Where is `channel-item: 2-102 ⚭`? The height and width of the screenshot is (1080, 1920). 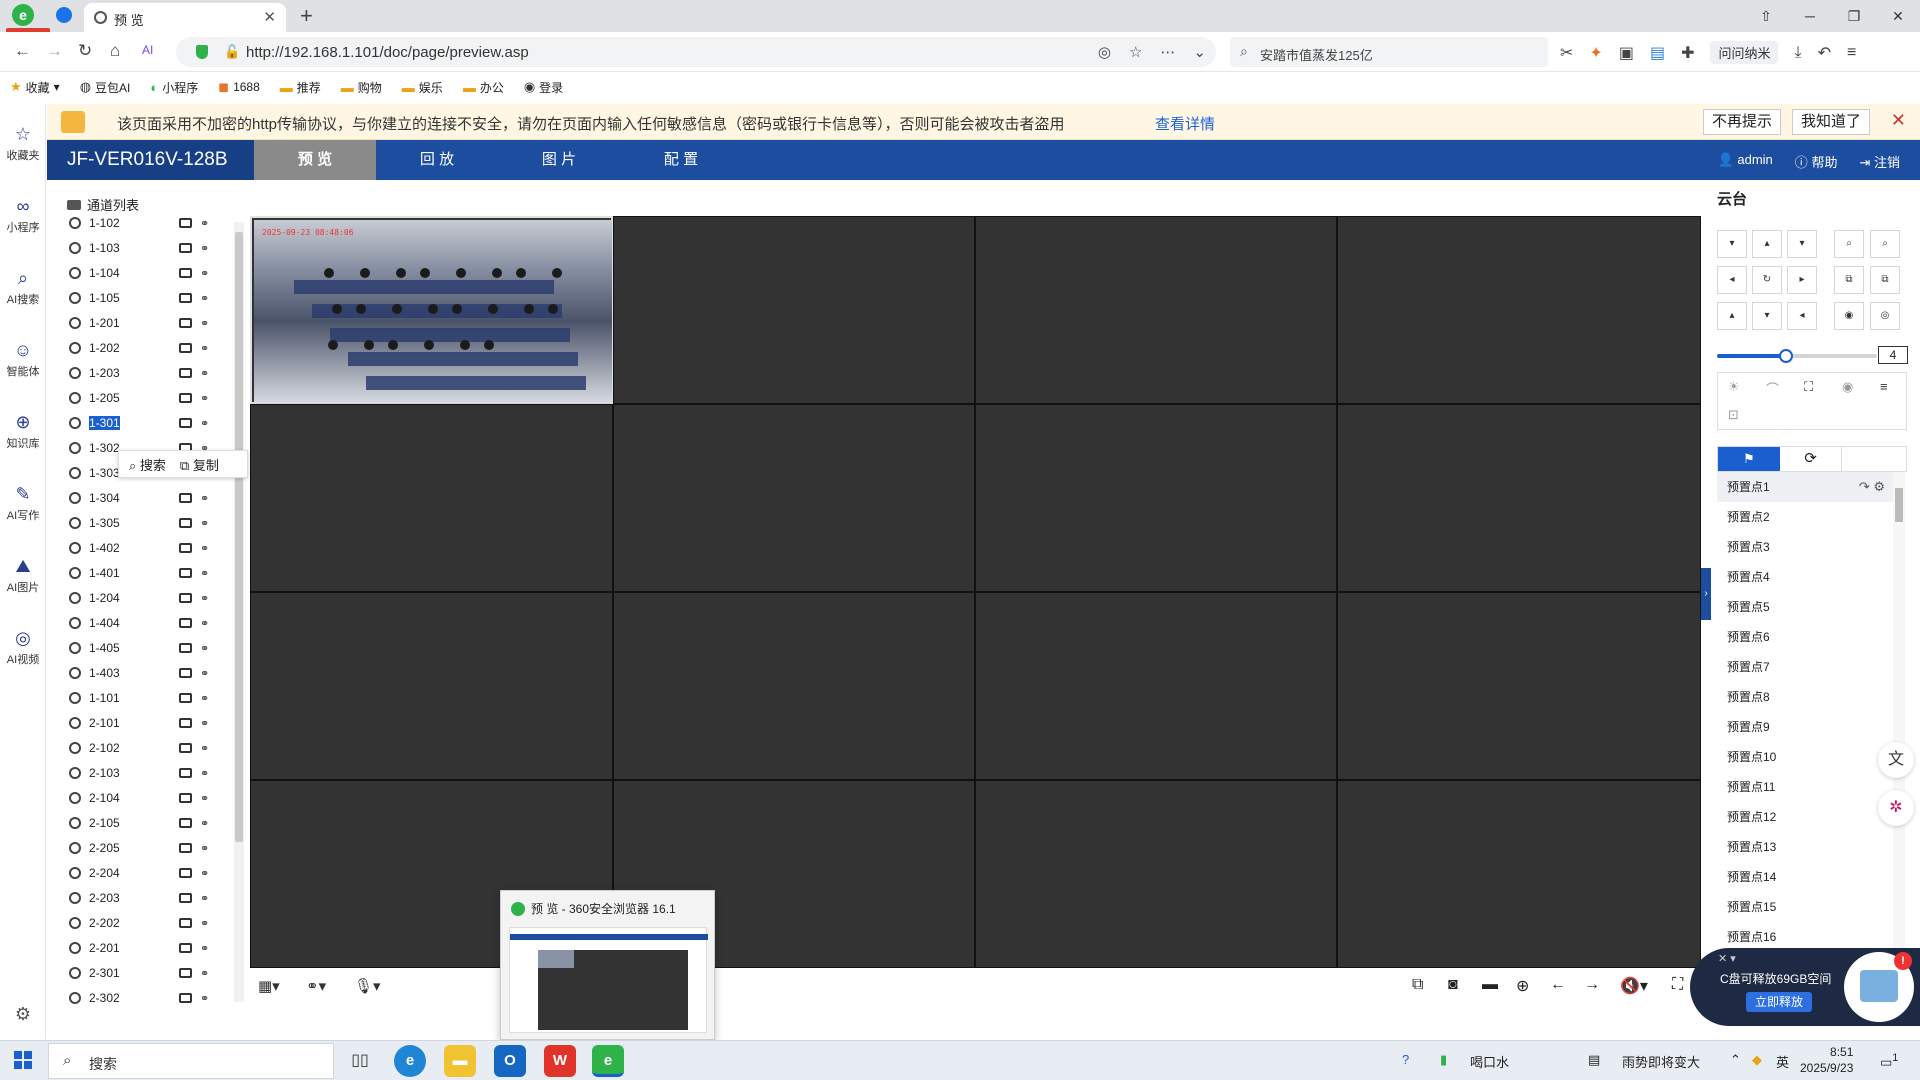 channel-item: 2-102 ⚭ is located at coordinates (149, 748).